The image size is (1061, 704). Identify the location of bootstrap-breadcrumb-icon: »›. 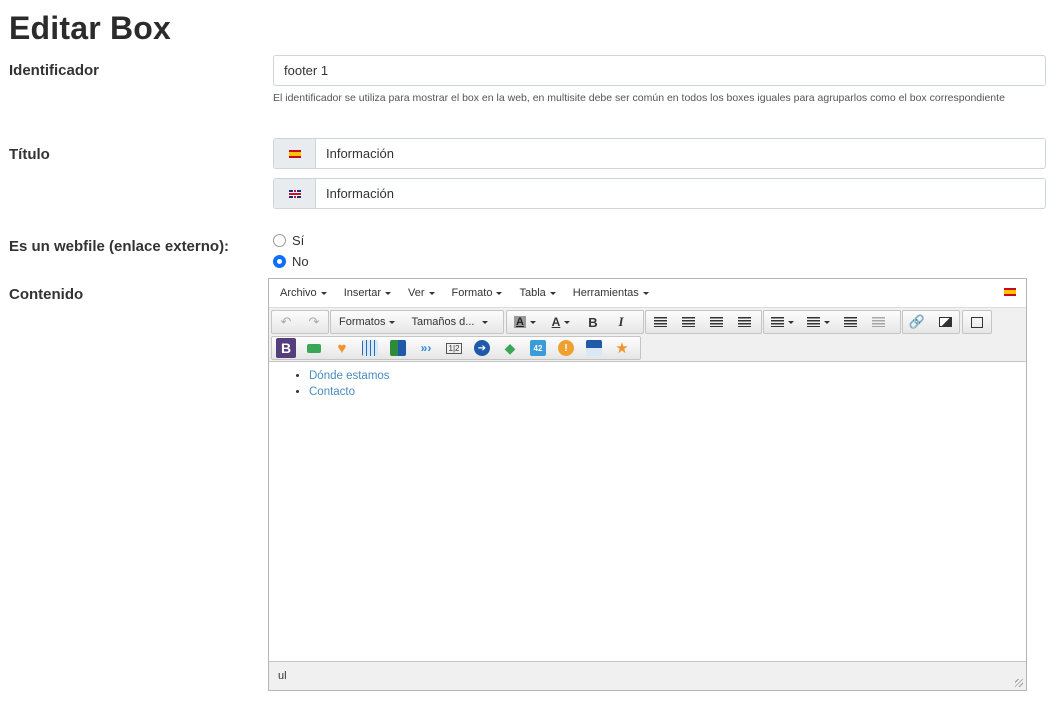
(426, 348).